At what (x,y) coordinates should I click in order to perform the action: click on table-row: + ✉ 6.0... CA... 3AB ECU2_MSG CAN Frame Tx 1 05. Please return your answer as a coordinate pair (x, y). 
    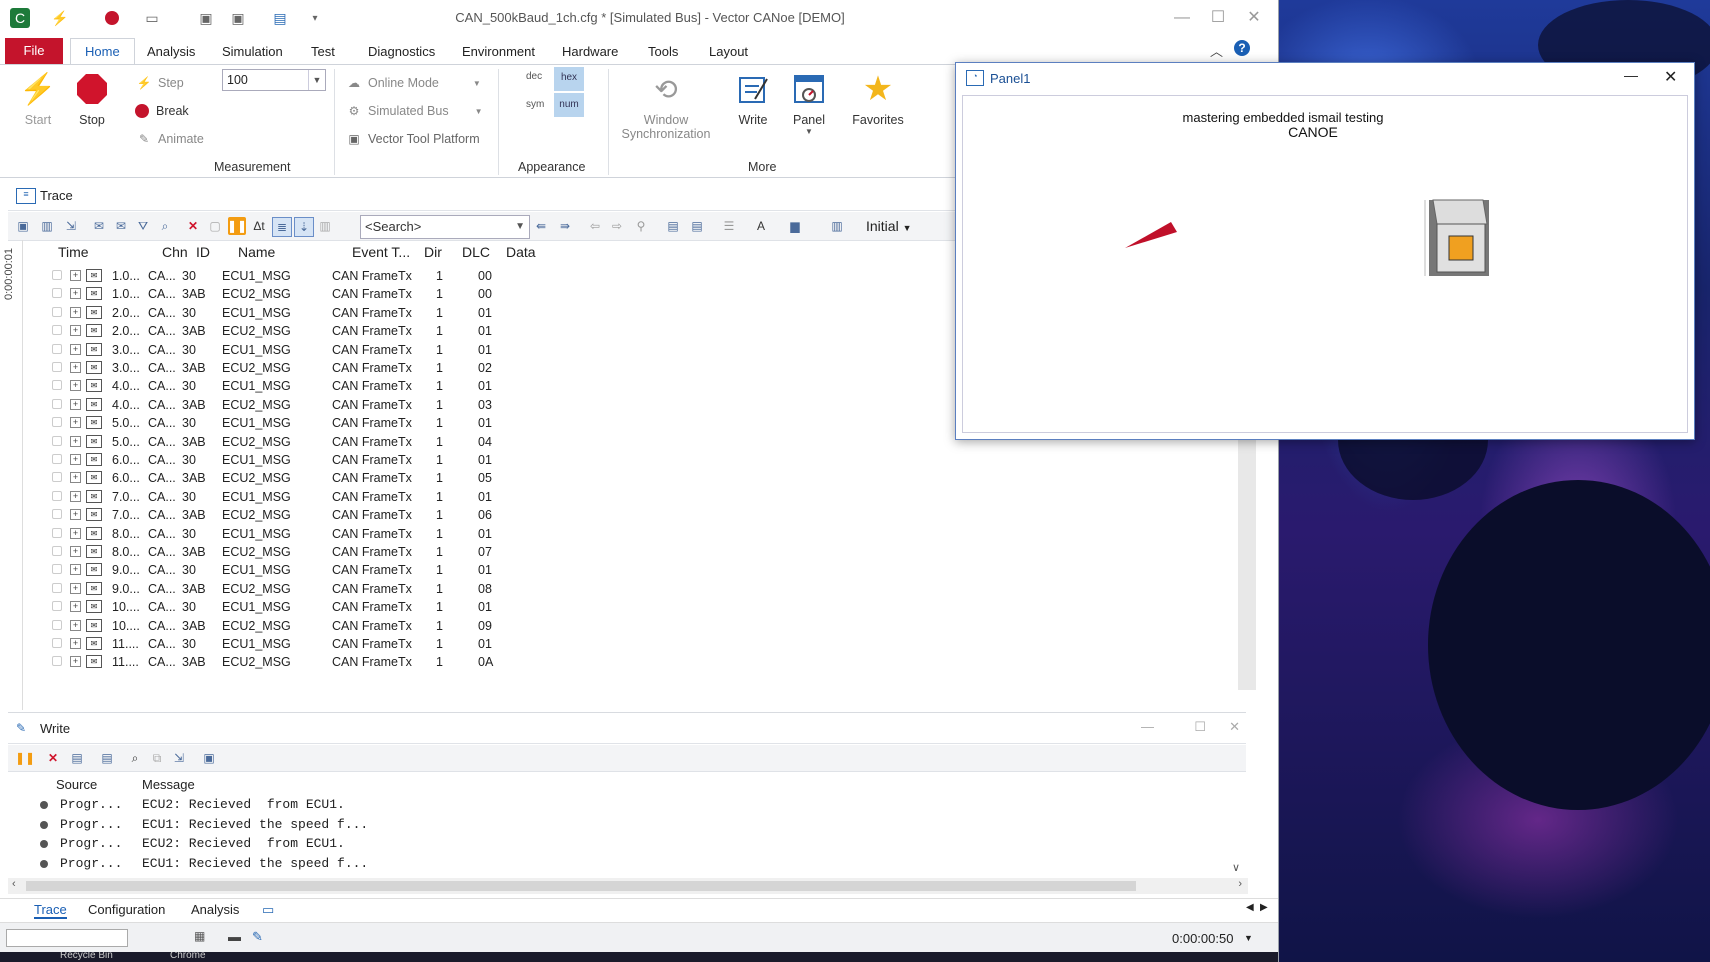
    Looking at the image, I should click on (641, 478).